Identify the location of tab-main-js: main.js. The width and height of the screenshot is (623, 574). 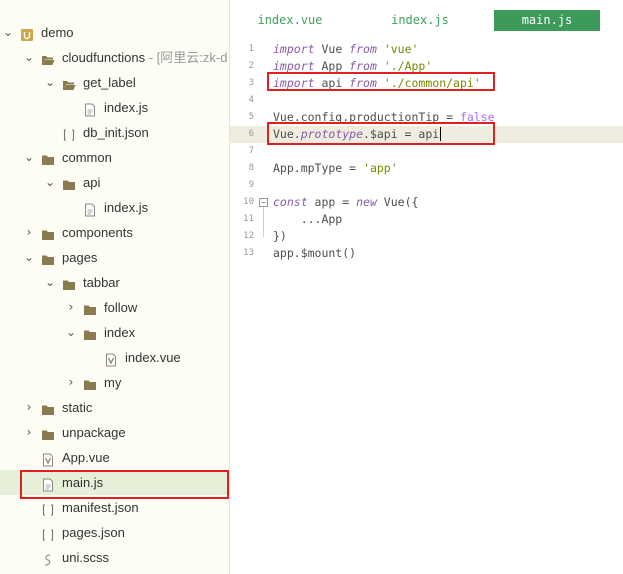
(547, 20).